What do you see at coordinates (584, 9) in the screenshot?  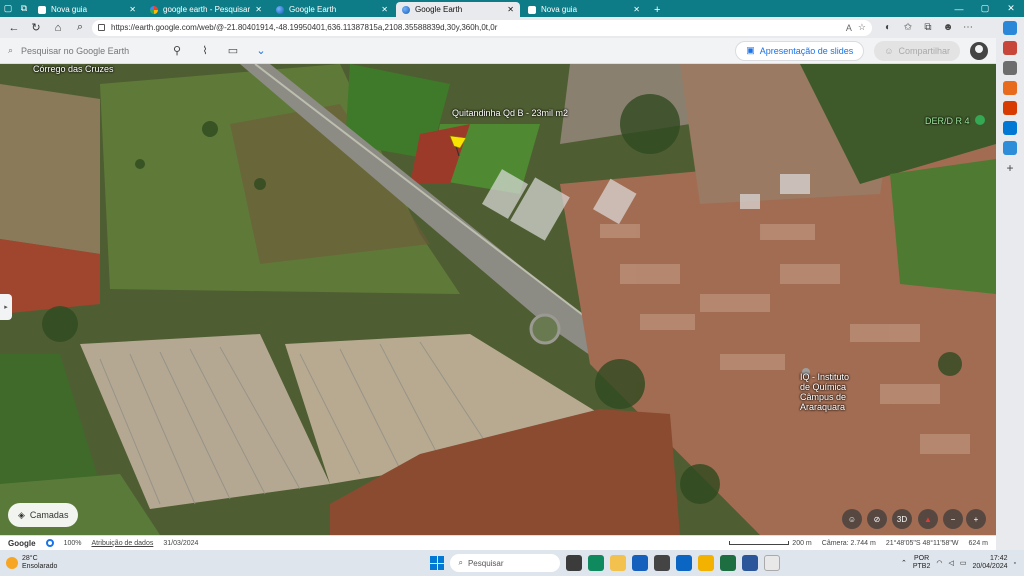 I see `browser-tab-5: Nova guia ✕` at bounding box center [584, 9].